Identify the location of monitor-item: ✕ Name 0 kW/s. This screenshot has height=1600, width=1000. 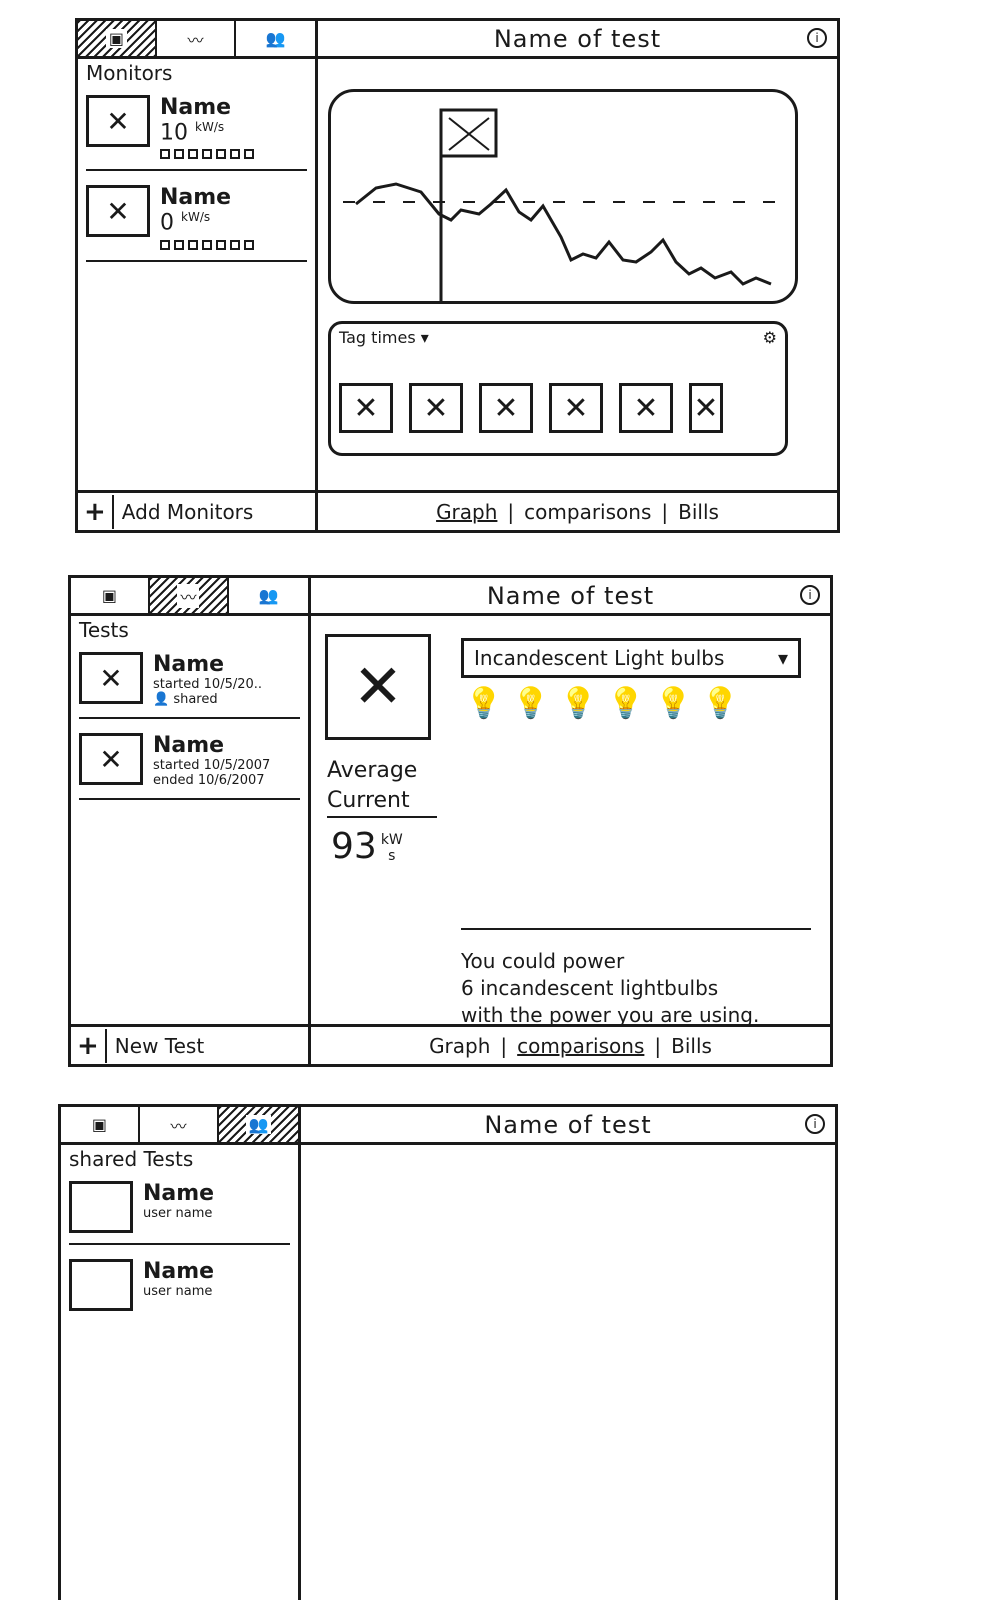
(196, 221).